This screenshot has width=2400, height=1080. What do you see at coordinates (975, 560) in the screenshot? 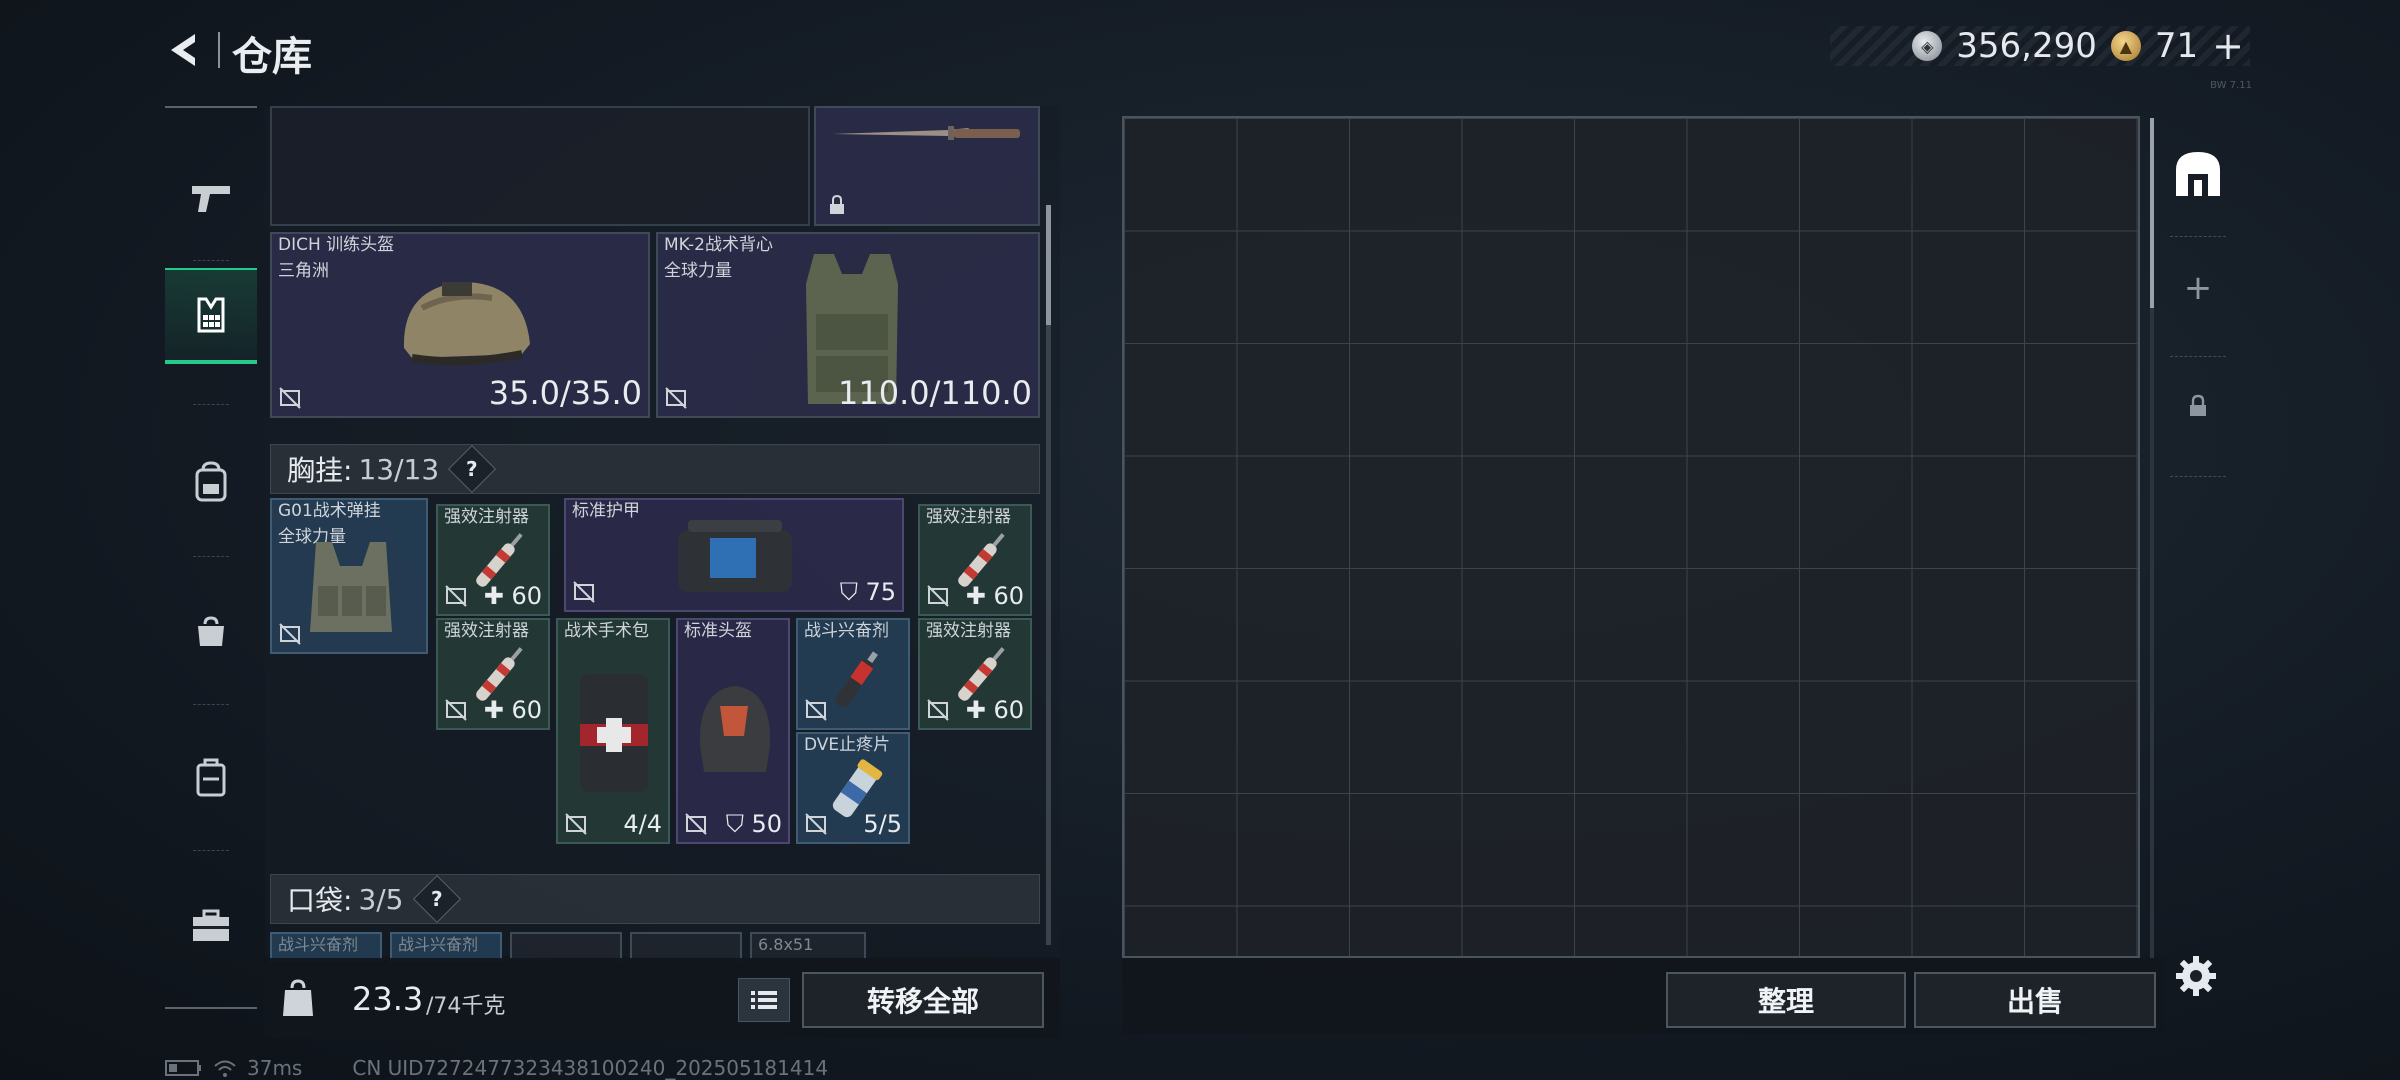
I see `rig-item-stim-2: 强效注射器 ✚ 60` at bounding box center [975, 560].